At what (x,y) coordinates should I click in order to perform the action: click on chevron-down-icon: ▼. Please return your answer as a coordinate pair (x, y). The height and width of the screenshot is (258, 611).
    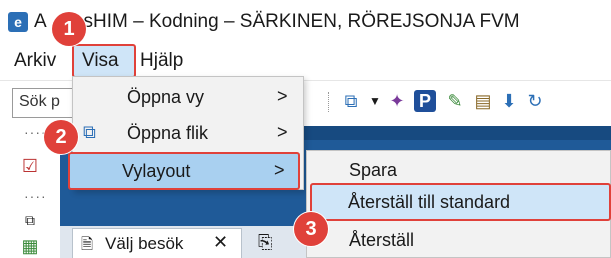
    Looking at the image, I should click on (375, 101).